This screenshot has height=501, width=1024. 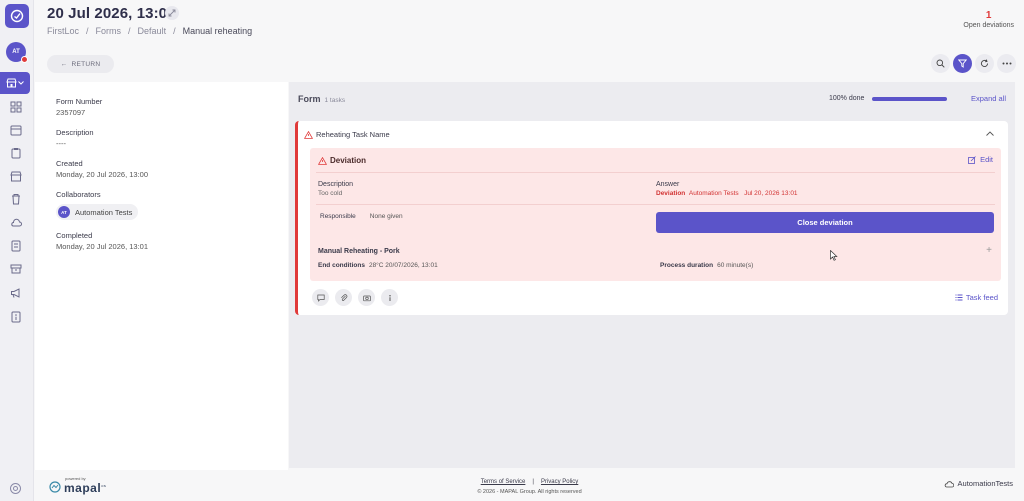 What do you see at coordinates (111, 13) in the screenshot?
I see `page-title: 20 Jul 2026, 13:00` at bounding box center [111, 13].